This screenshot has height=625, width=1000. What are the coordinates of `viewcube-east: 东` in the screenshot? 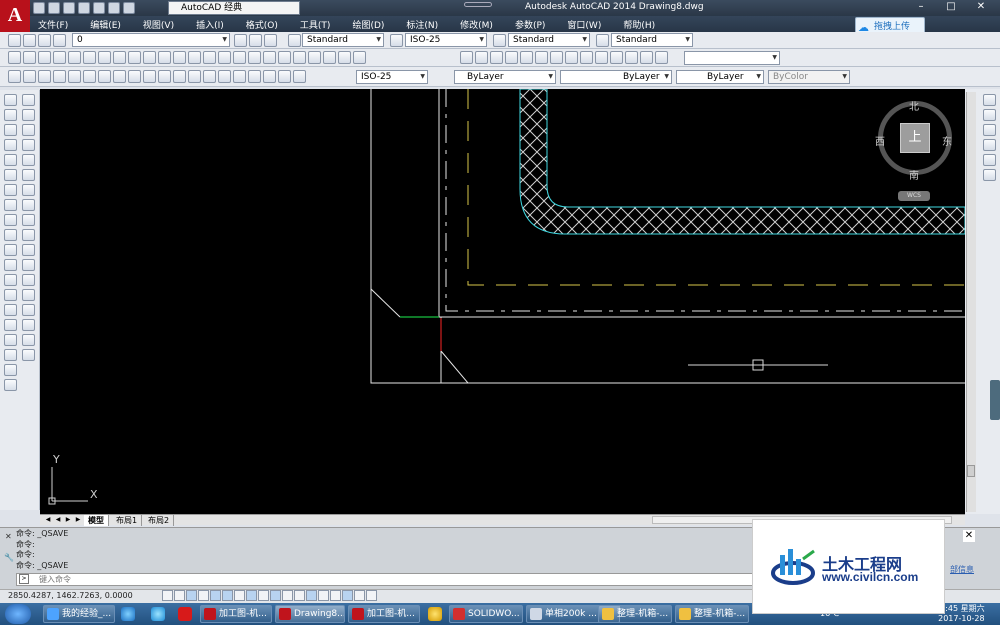 It's located at (947, 140).